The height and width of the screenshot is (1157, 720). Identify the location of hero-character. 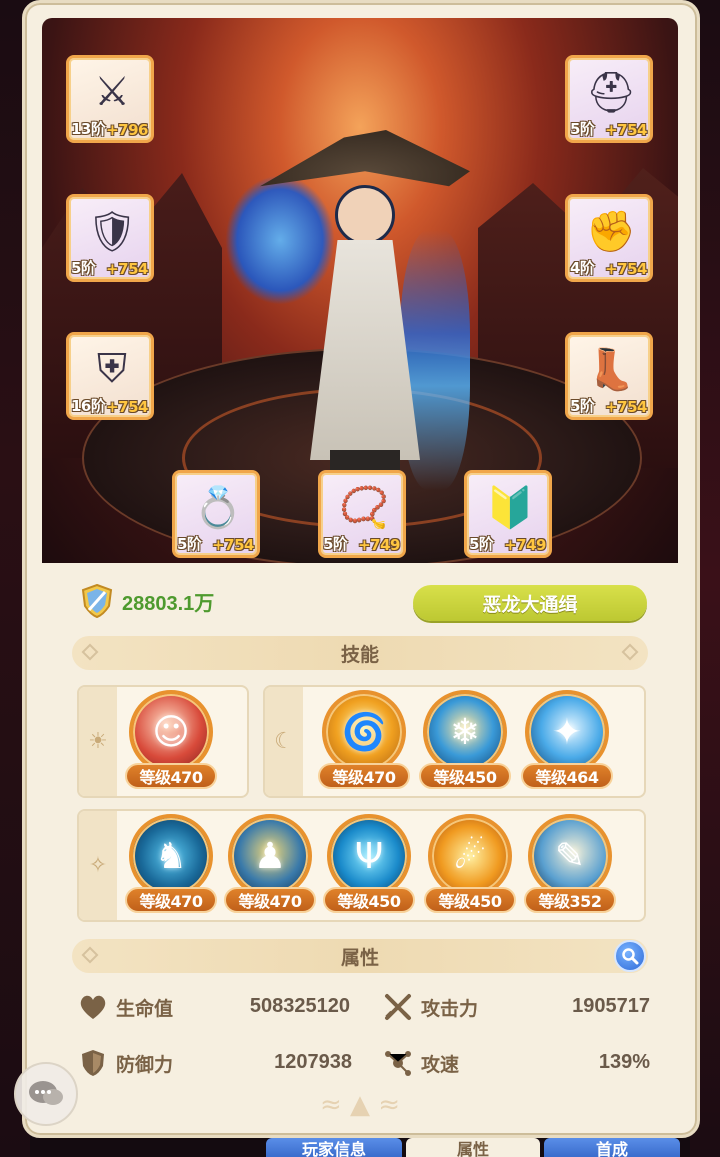
(365, 315).